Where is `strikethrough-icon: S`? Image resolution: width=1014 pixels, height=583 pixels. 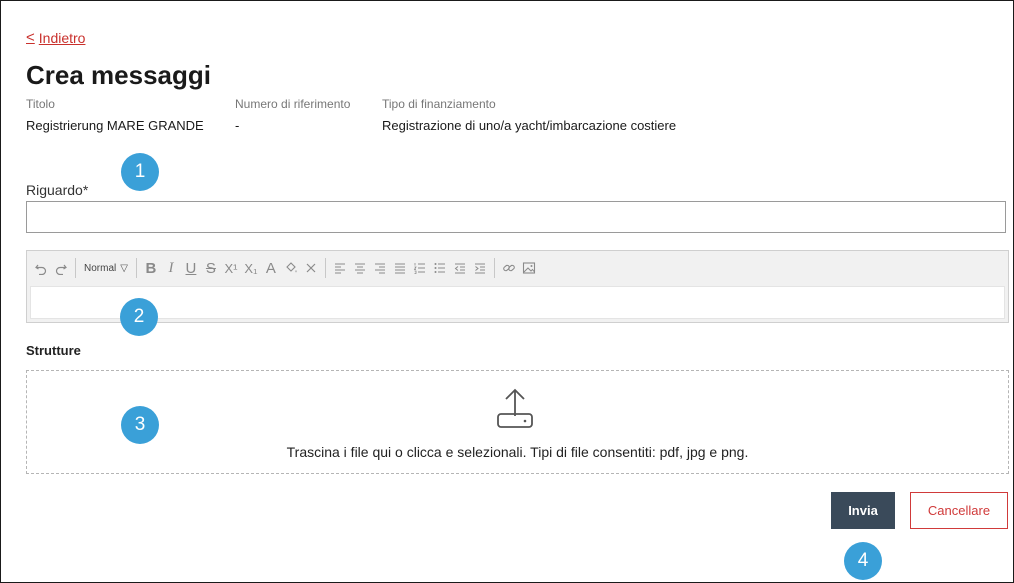 strikethrough-icon: S is located at coordinates (211, 268).